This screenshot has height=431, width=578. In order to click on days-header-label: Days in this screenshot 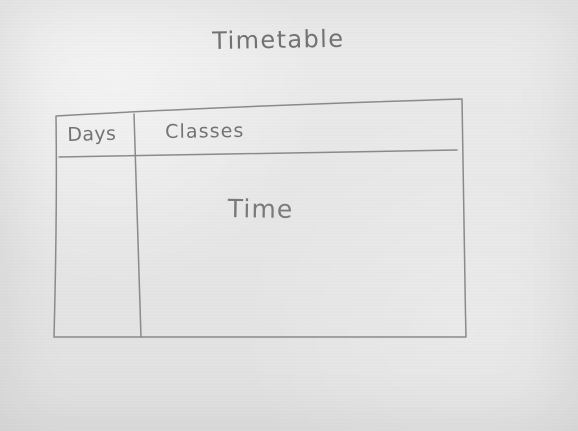, I will do `click(92, 134)`.